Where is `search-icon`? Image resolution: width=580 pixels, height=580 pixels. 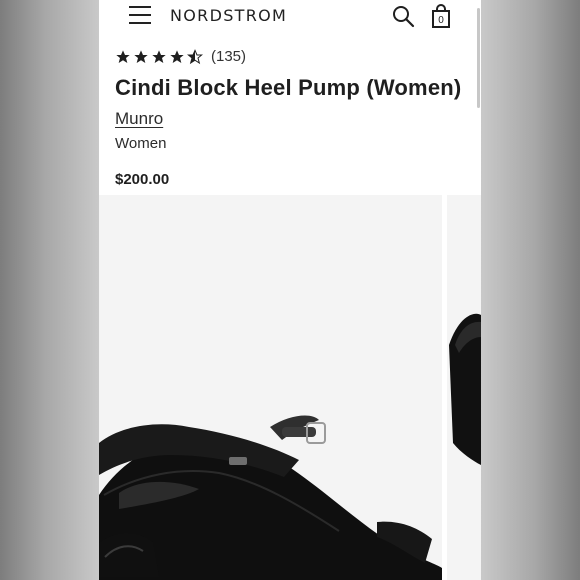
search-icon is located at coordinates (403, 16).